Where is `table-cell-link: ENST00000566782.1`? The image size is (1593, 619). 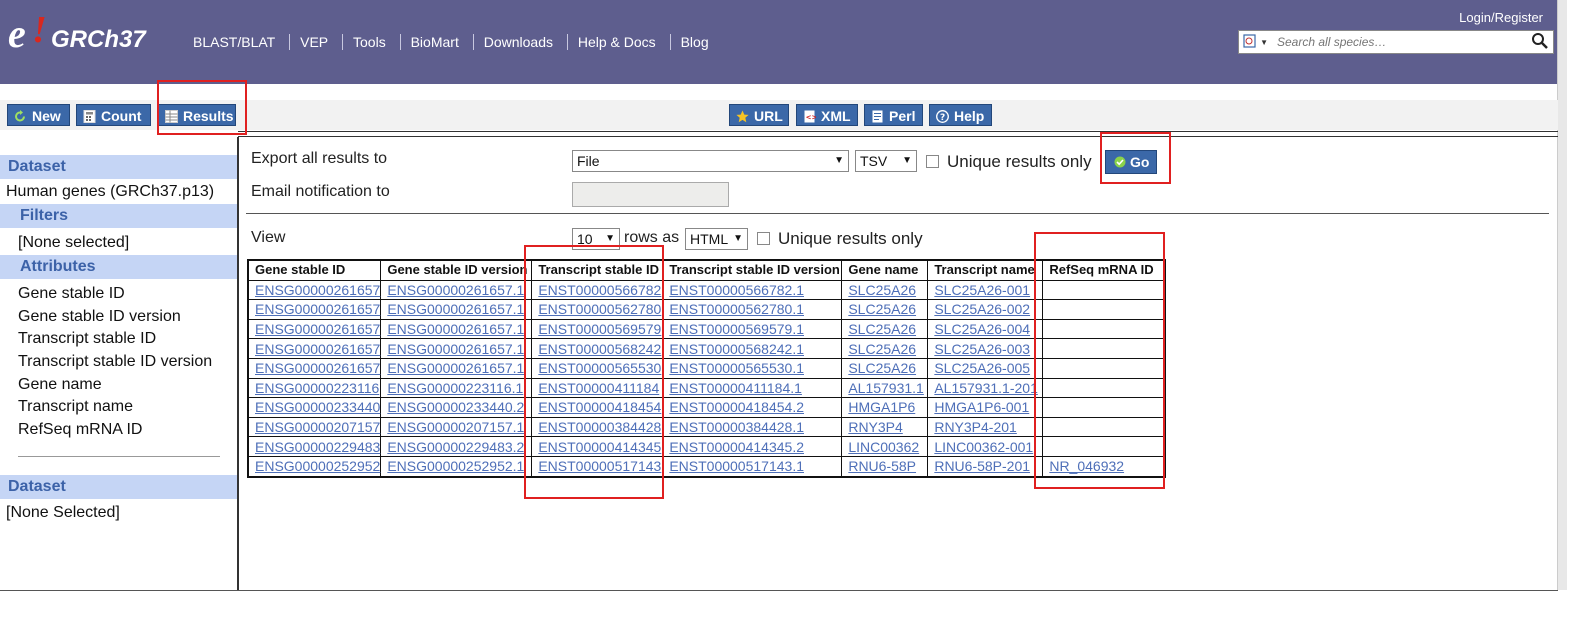 table-cell-link: ENST00000566782.1 is located at coordinates (752, 290).